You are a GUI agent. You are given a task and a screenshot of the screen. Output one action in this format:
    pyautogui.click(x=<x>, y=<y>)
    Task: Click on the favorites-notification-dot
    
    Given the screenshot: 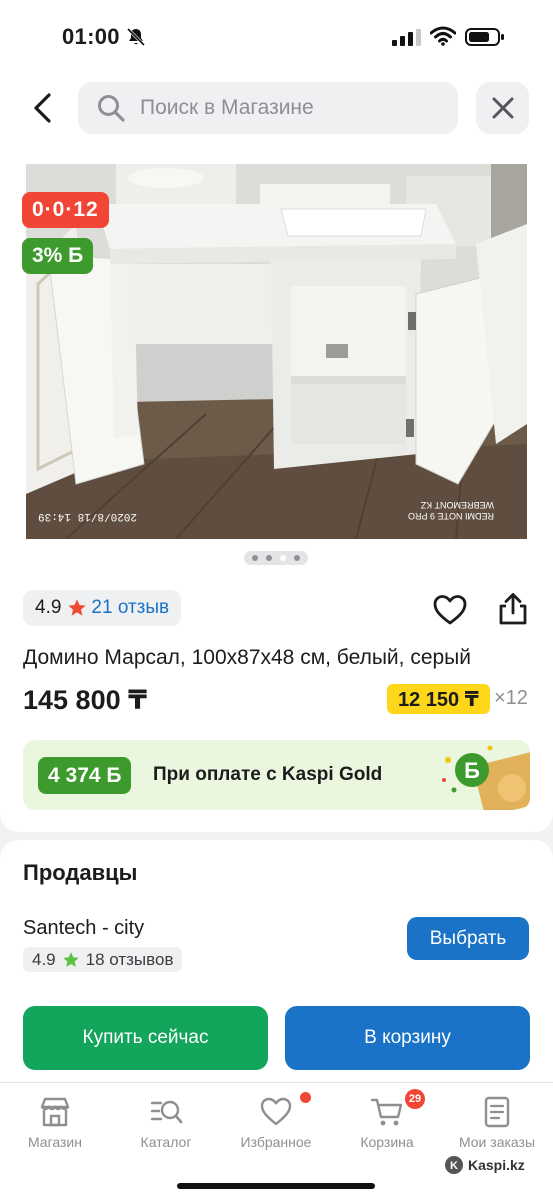 What is the action you would take?
    pyautogui.click(x=305, y=1097)
    